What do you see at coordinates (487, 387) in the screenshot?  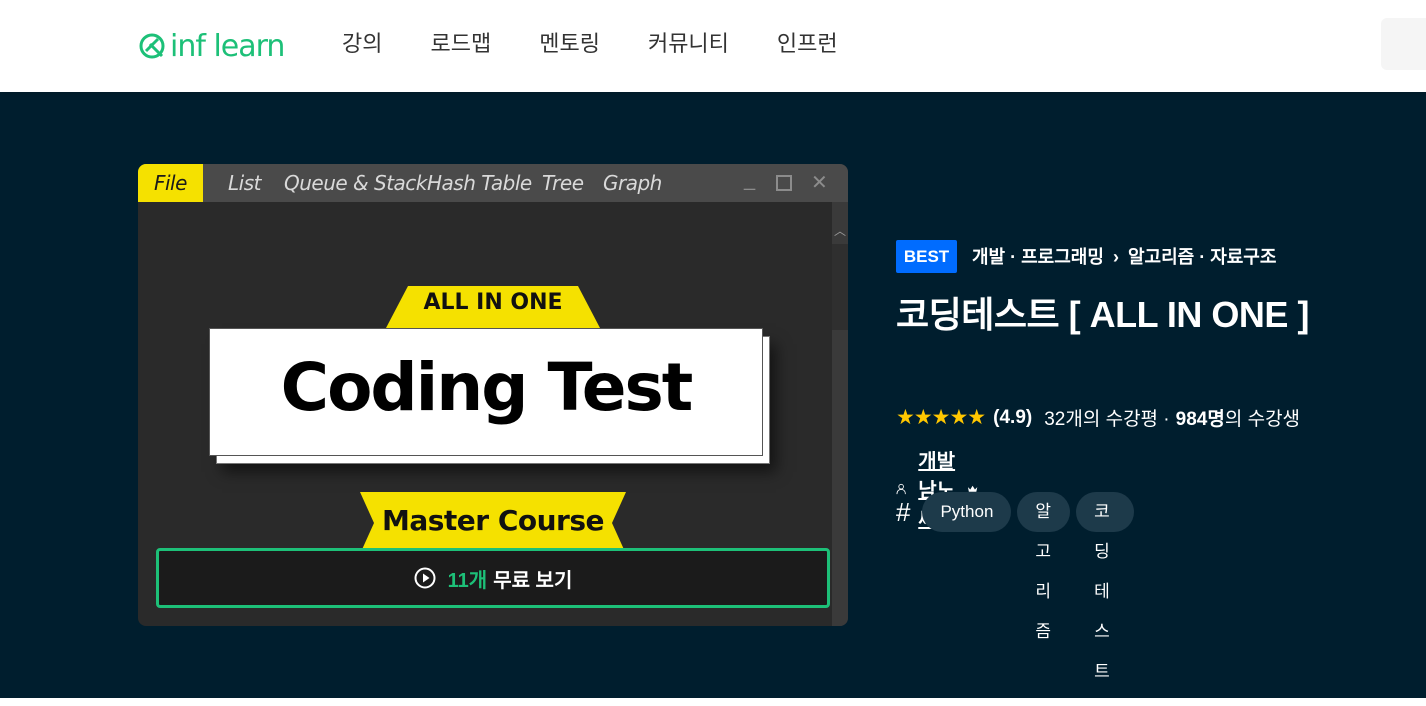 I see `card-title: Coding Test` at bounding box center [487, 387].